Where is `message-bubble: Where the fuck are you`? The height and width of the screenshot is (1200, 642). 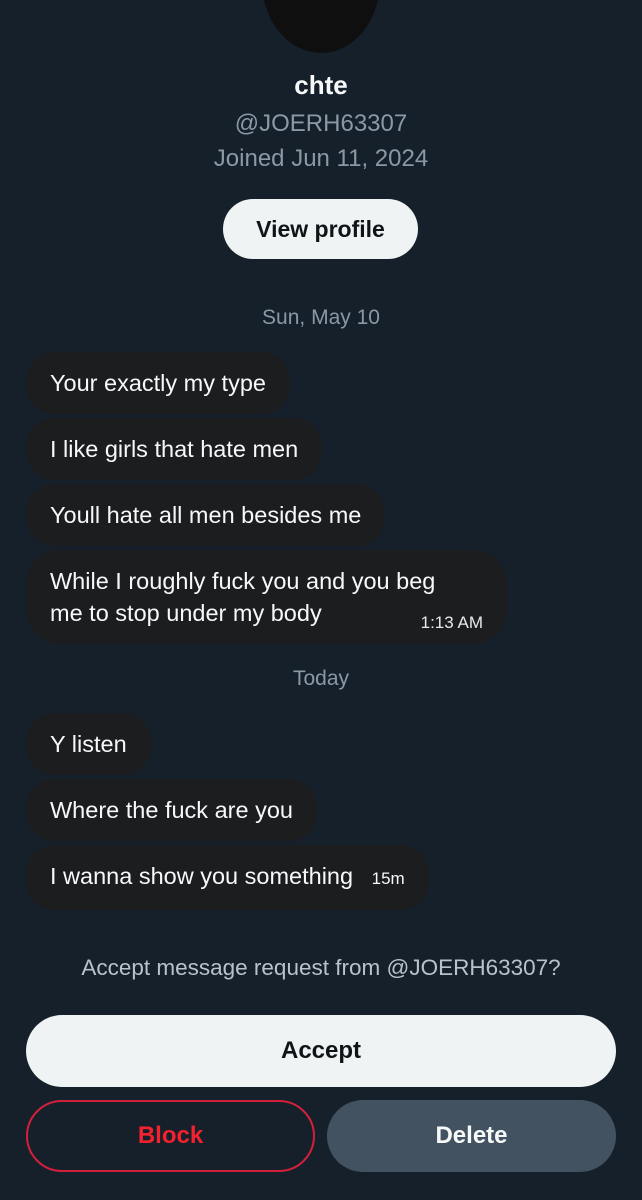 message-bubble: Where the fuck are you is located at coordinates (171, 810).